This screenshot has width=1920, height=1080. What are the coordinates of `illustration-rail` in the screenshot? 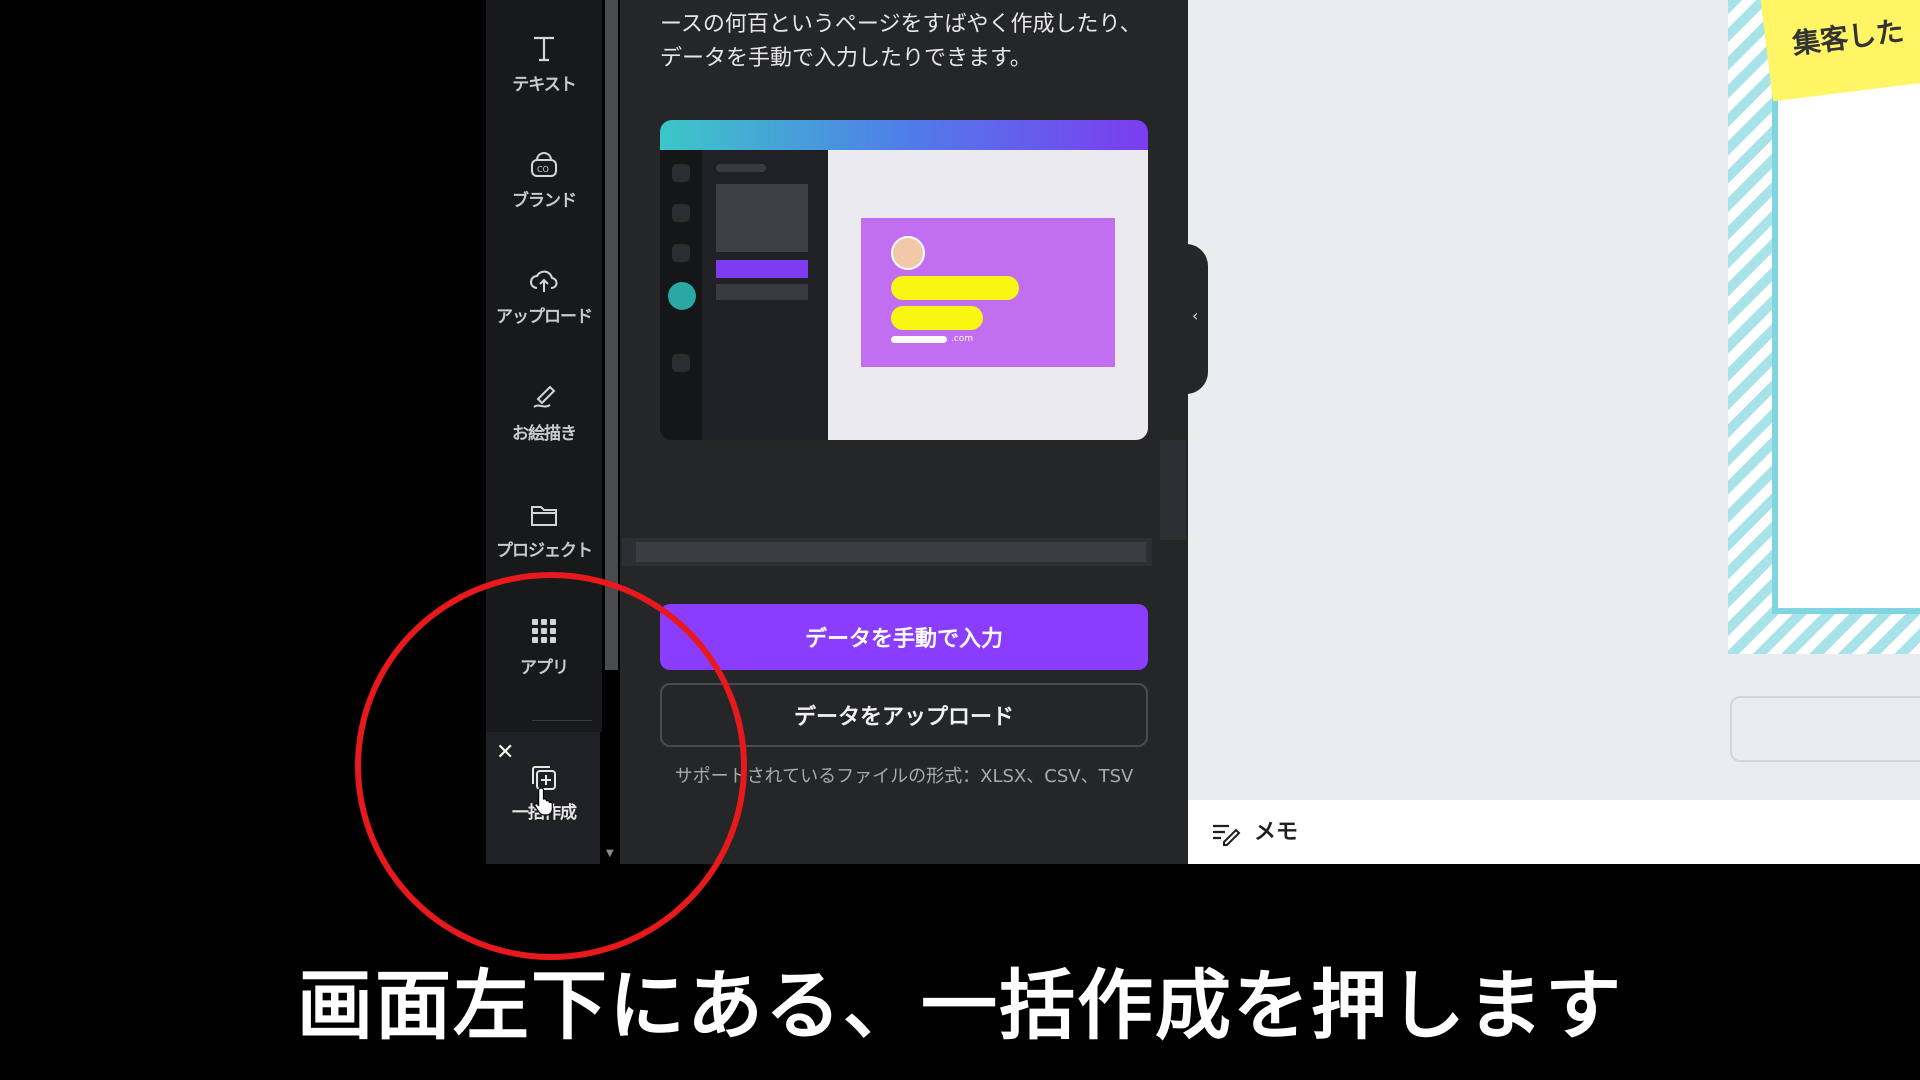 It's located at (681, 295).